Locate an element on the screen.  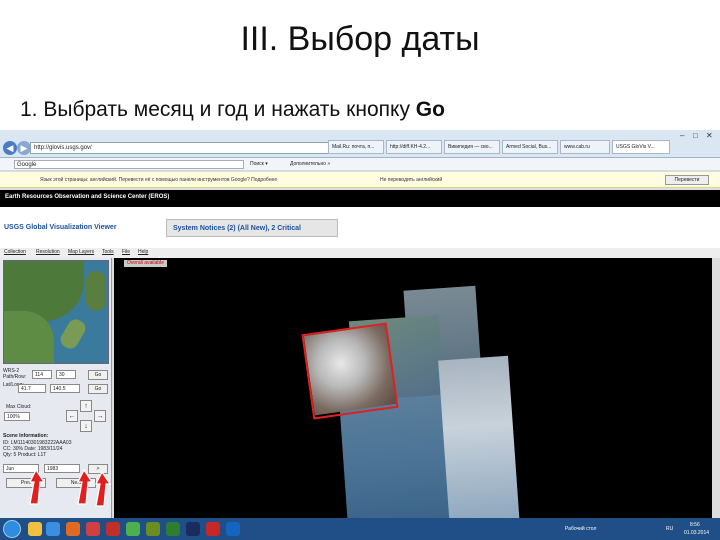
language-indicator: RU is located at coordinates (669, 529).